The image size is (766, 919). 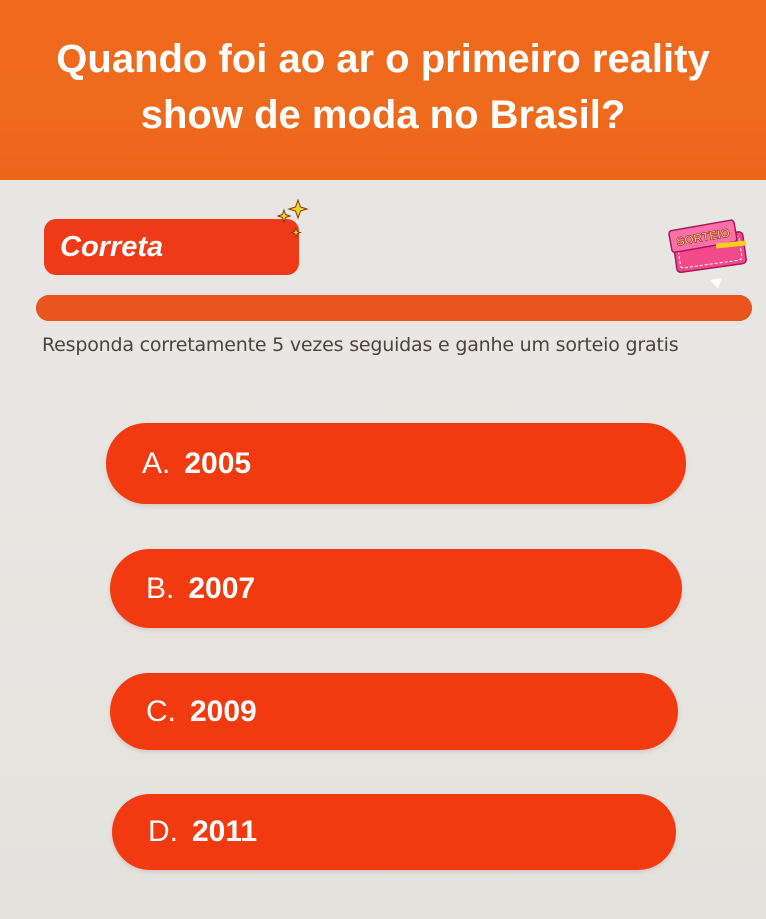 What do you see at coordinates (394, 832) in the screenshot?
I see `answer-option-d: D. 2011` at bounding box center [394, 832].